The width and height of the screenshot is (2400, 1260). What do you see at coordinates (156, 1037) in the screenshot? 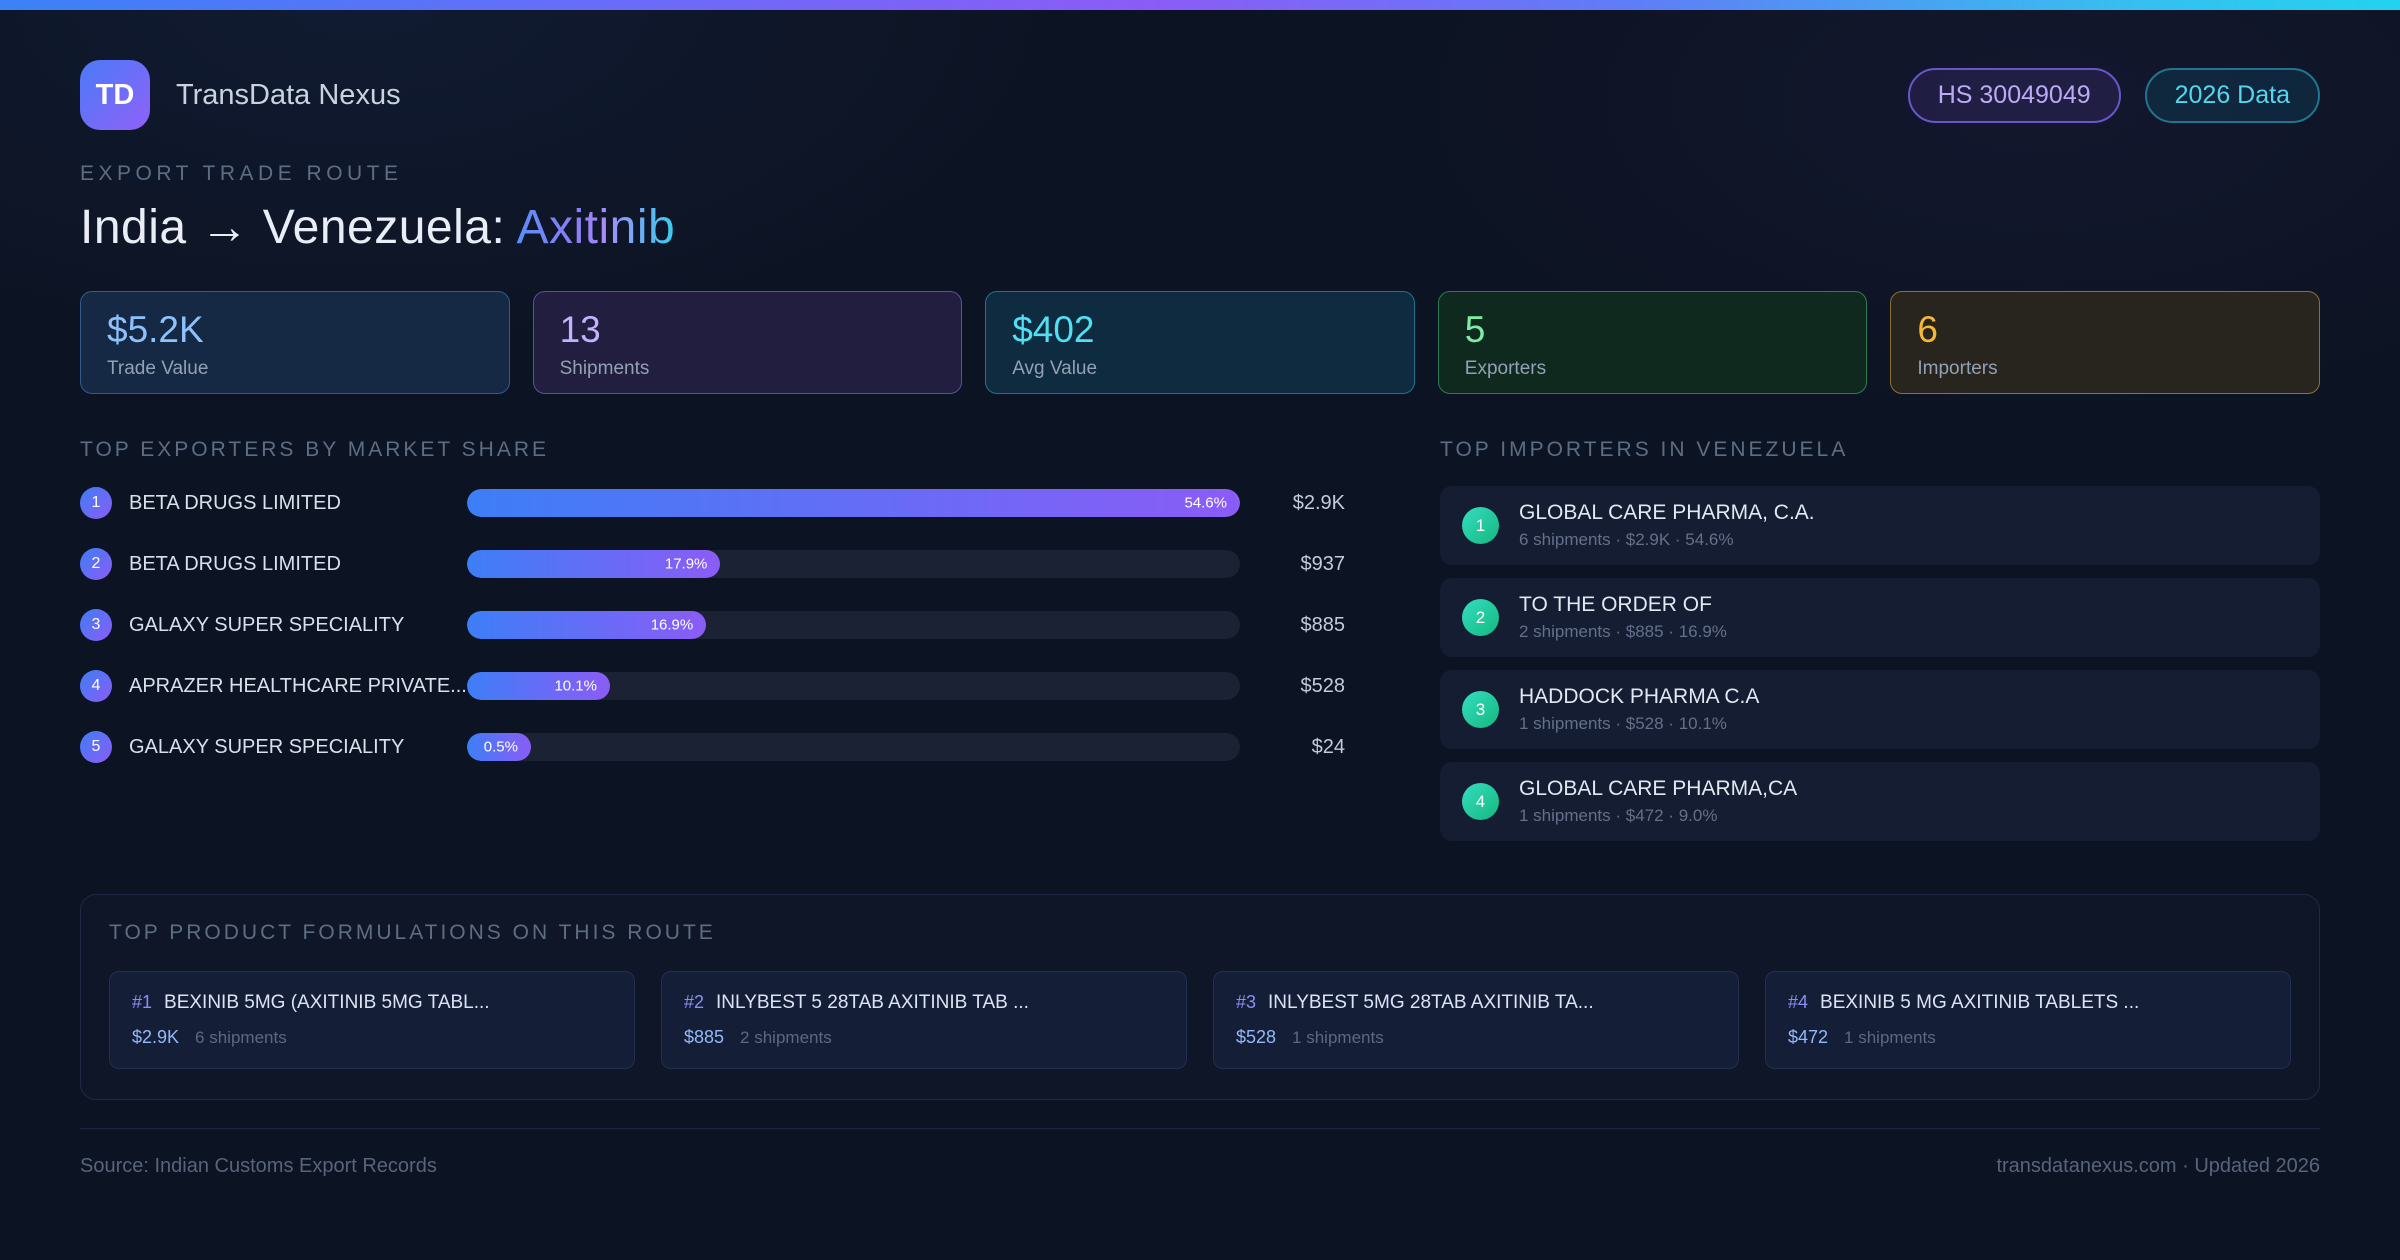
I see `product-value: $2.9K` at bounding box center [156, 1037].